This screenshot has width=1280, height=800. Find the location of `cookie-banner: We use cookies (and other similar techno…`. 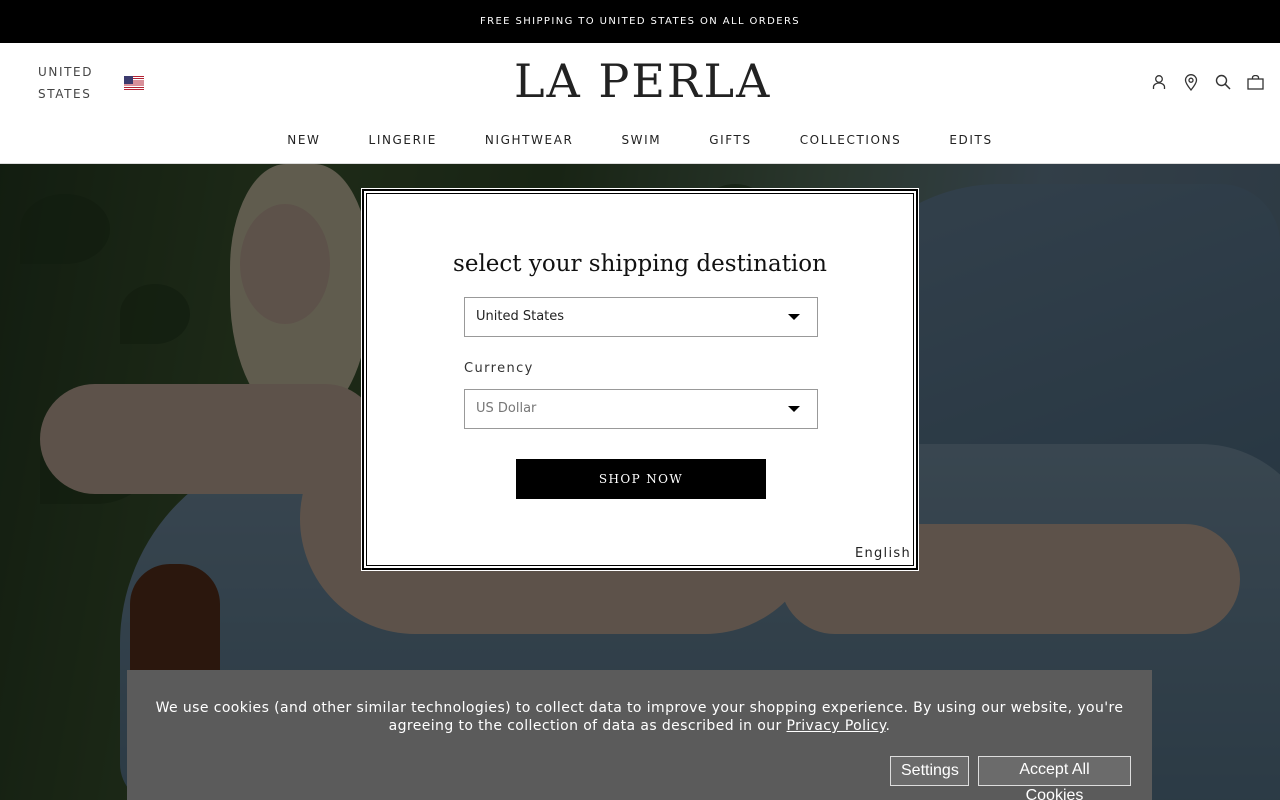

cookie-banner: We use cookies (and other similar techno… is located at coordinates (639, 735).